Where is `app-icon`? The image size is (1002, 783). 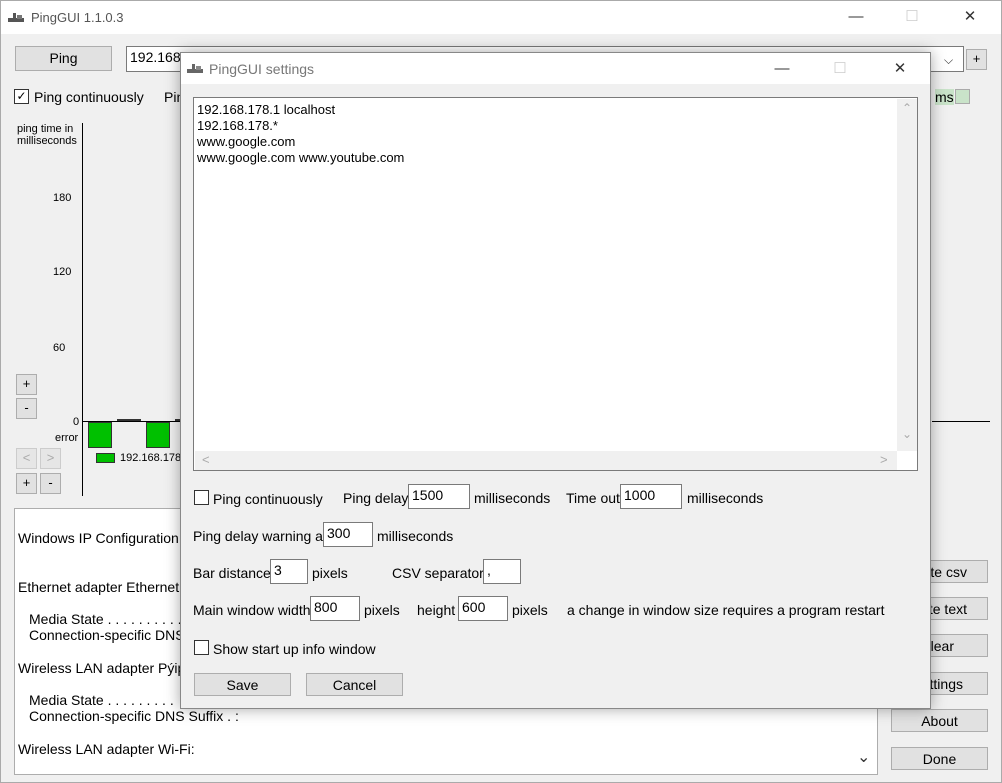 app-icon is located at coordinates (16, 17).